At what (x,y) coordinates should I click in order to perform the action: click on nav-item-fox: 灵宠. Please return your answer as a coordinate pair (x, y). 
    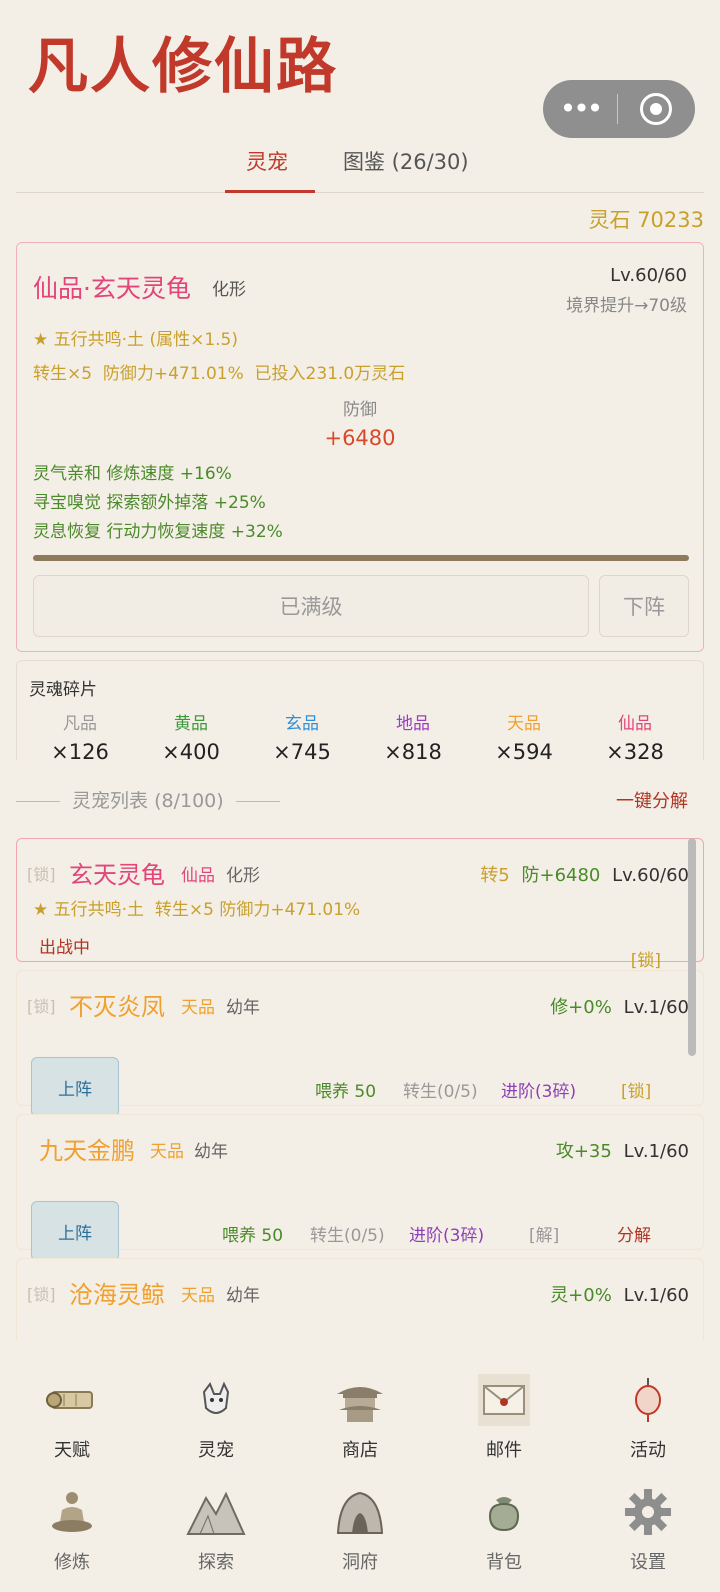
    Looking at the image, I should click on (216, 1416).